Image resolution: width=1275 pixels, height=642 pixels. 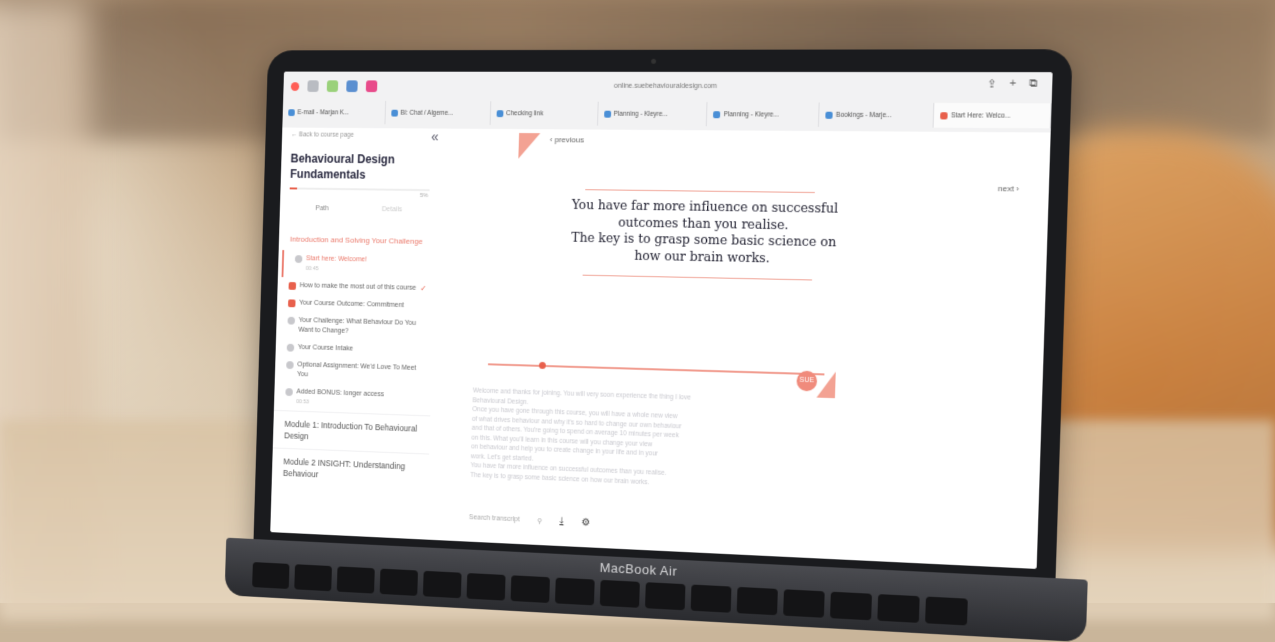 What do you see at coordinates (360, 189) in the screenshot?
I see `course-progress-bar` at bounding box center [360, 189].